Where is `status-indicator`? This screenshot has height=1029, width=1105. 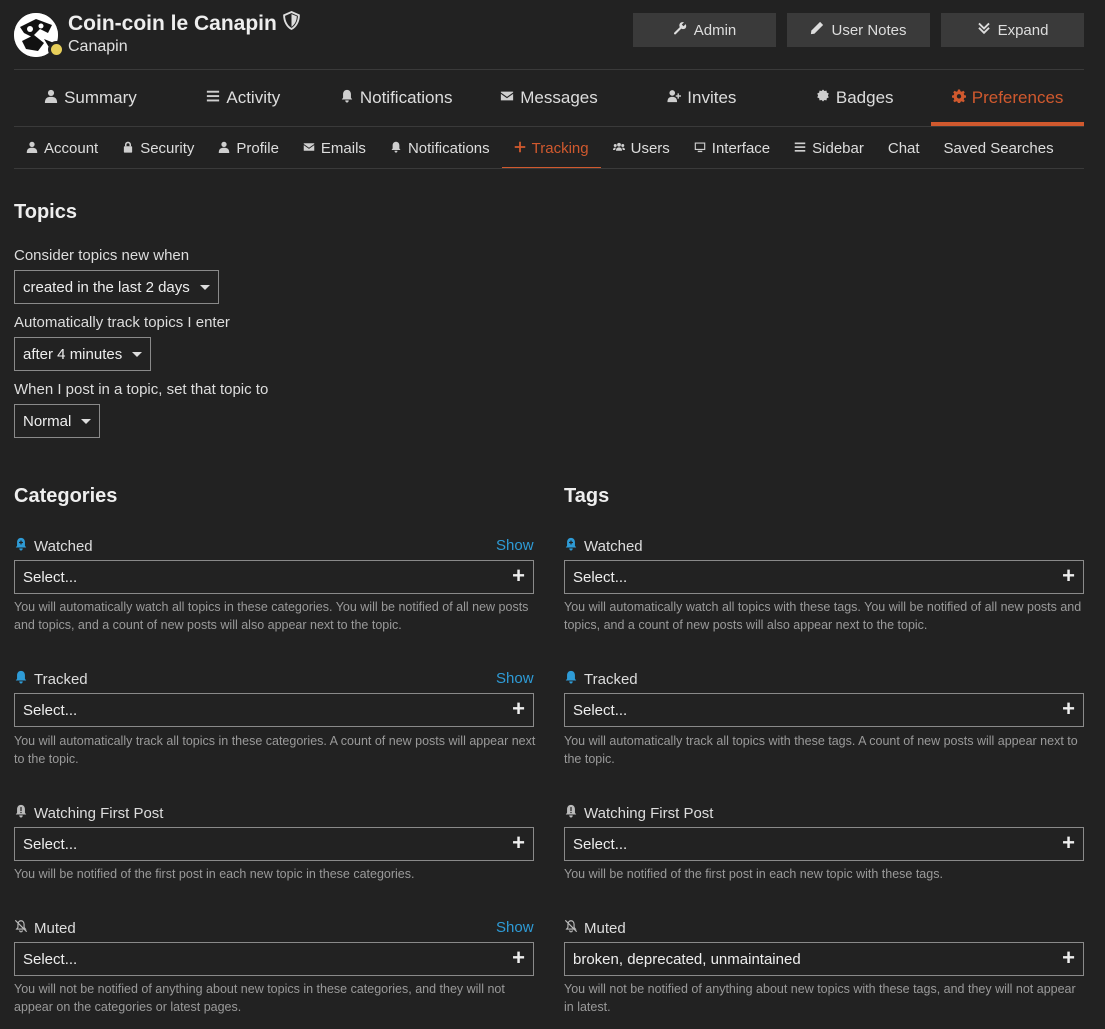
status-indicator is located at coordinates (56, 49).